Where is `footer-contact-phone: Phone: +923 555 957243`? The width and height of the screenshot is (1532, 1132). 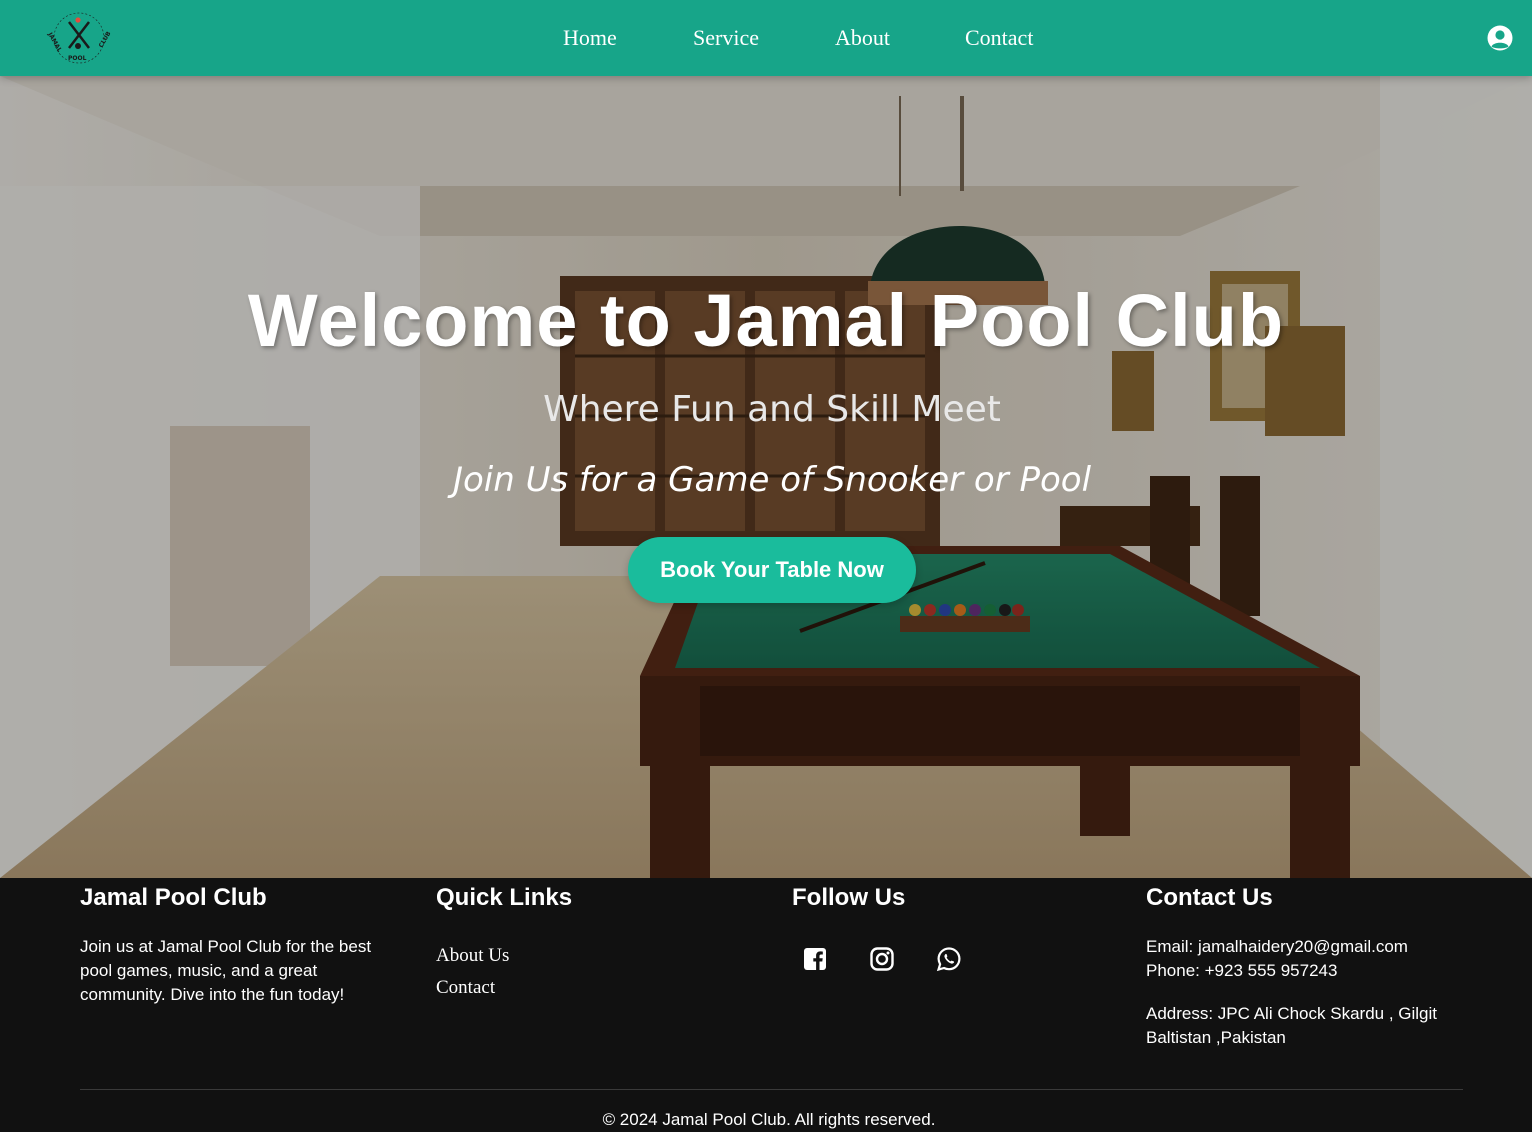 footer-contact-phone: Phone: +923 555 957243 is located at coordinates (1242, 970).